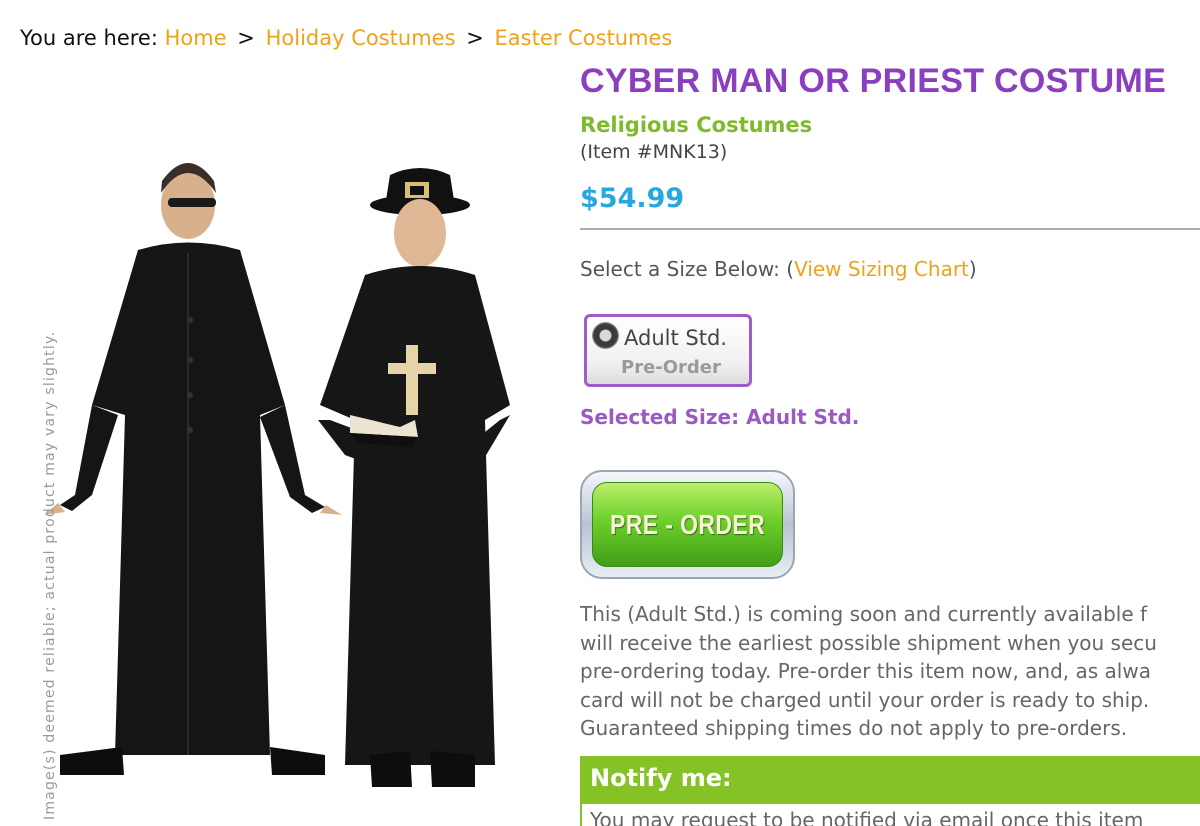 The width and height of the screenshot is (1200, 826). I want to click on item-number: (Item #MNK13), so click(654, 152).